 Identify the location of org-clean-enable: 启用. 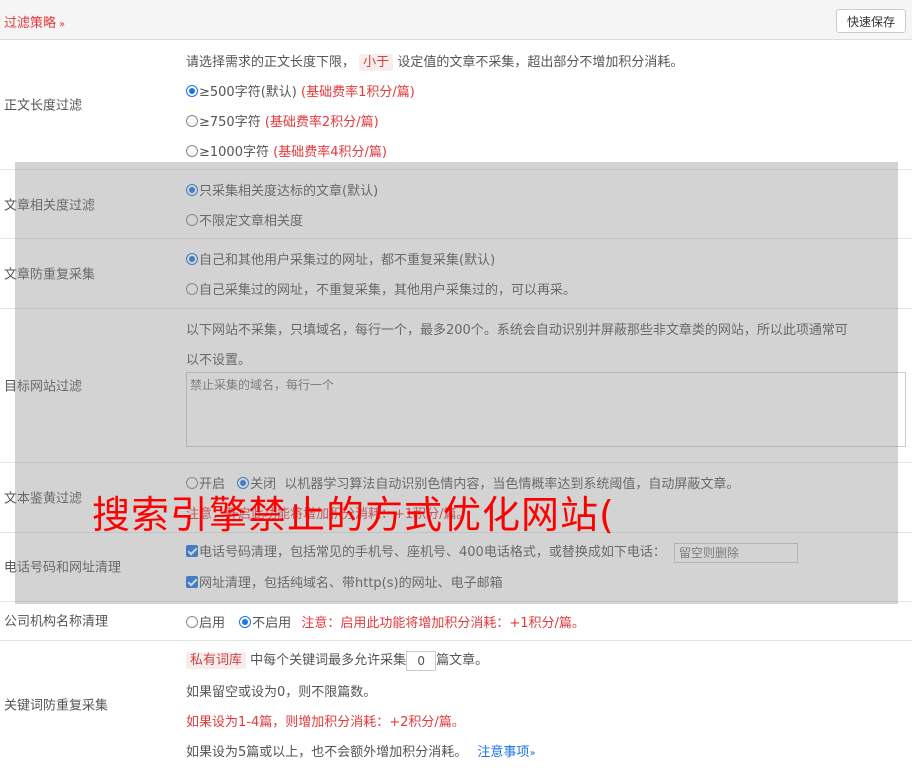
(205, 623).